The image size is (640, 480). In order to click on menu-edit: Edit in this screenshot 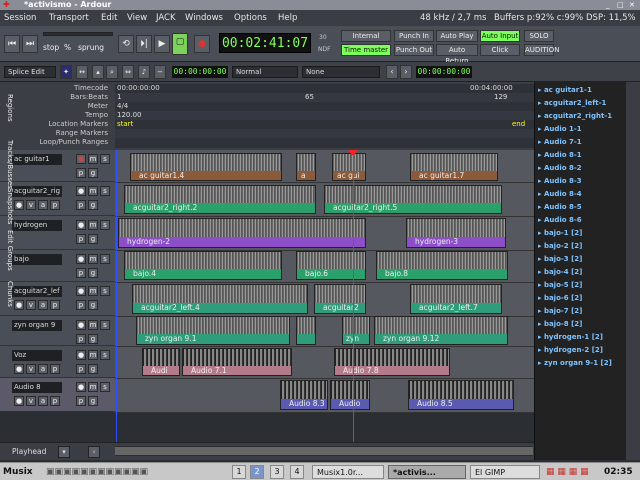, I will do `click(109, 18)`.